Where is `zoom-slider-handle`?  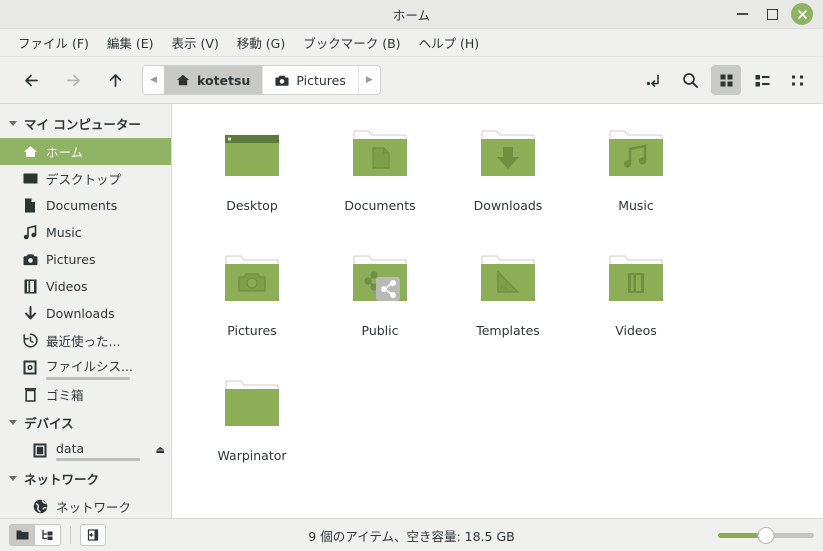 zoom-slider-handle is located at coordinates (766, 535).